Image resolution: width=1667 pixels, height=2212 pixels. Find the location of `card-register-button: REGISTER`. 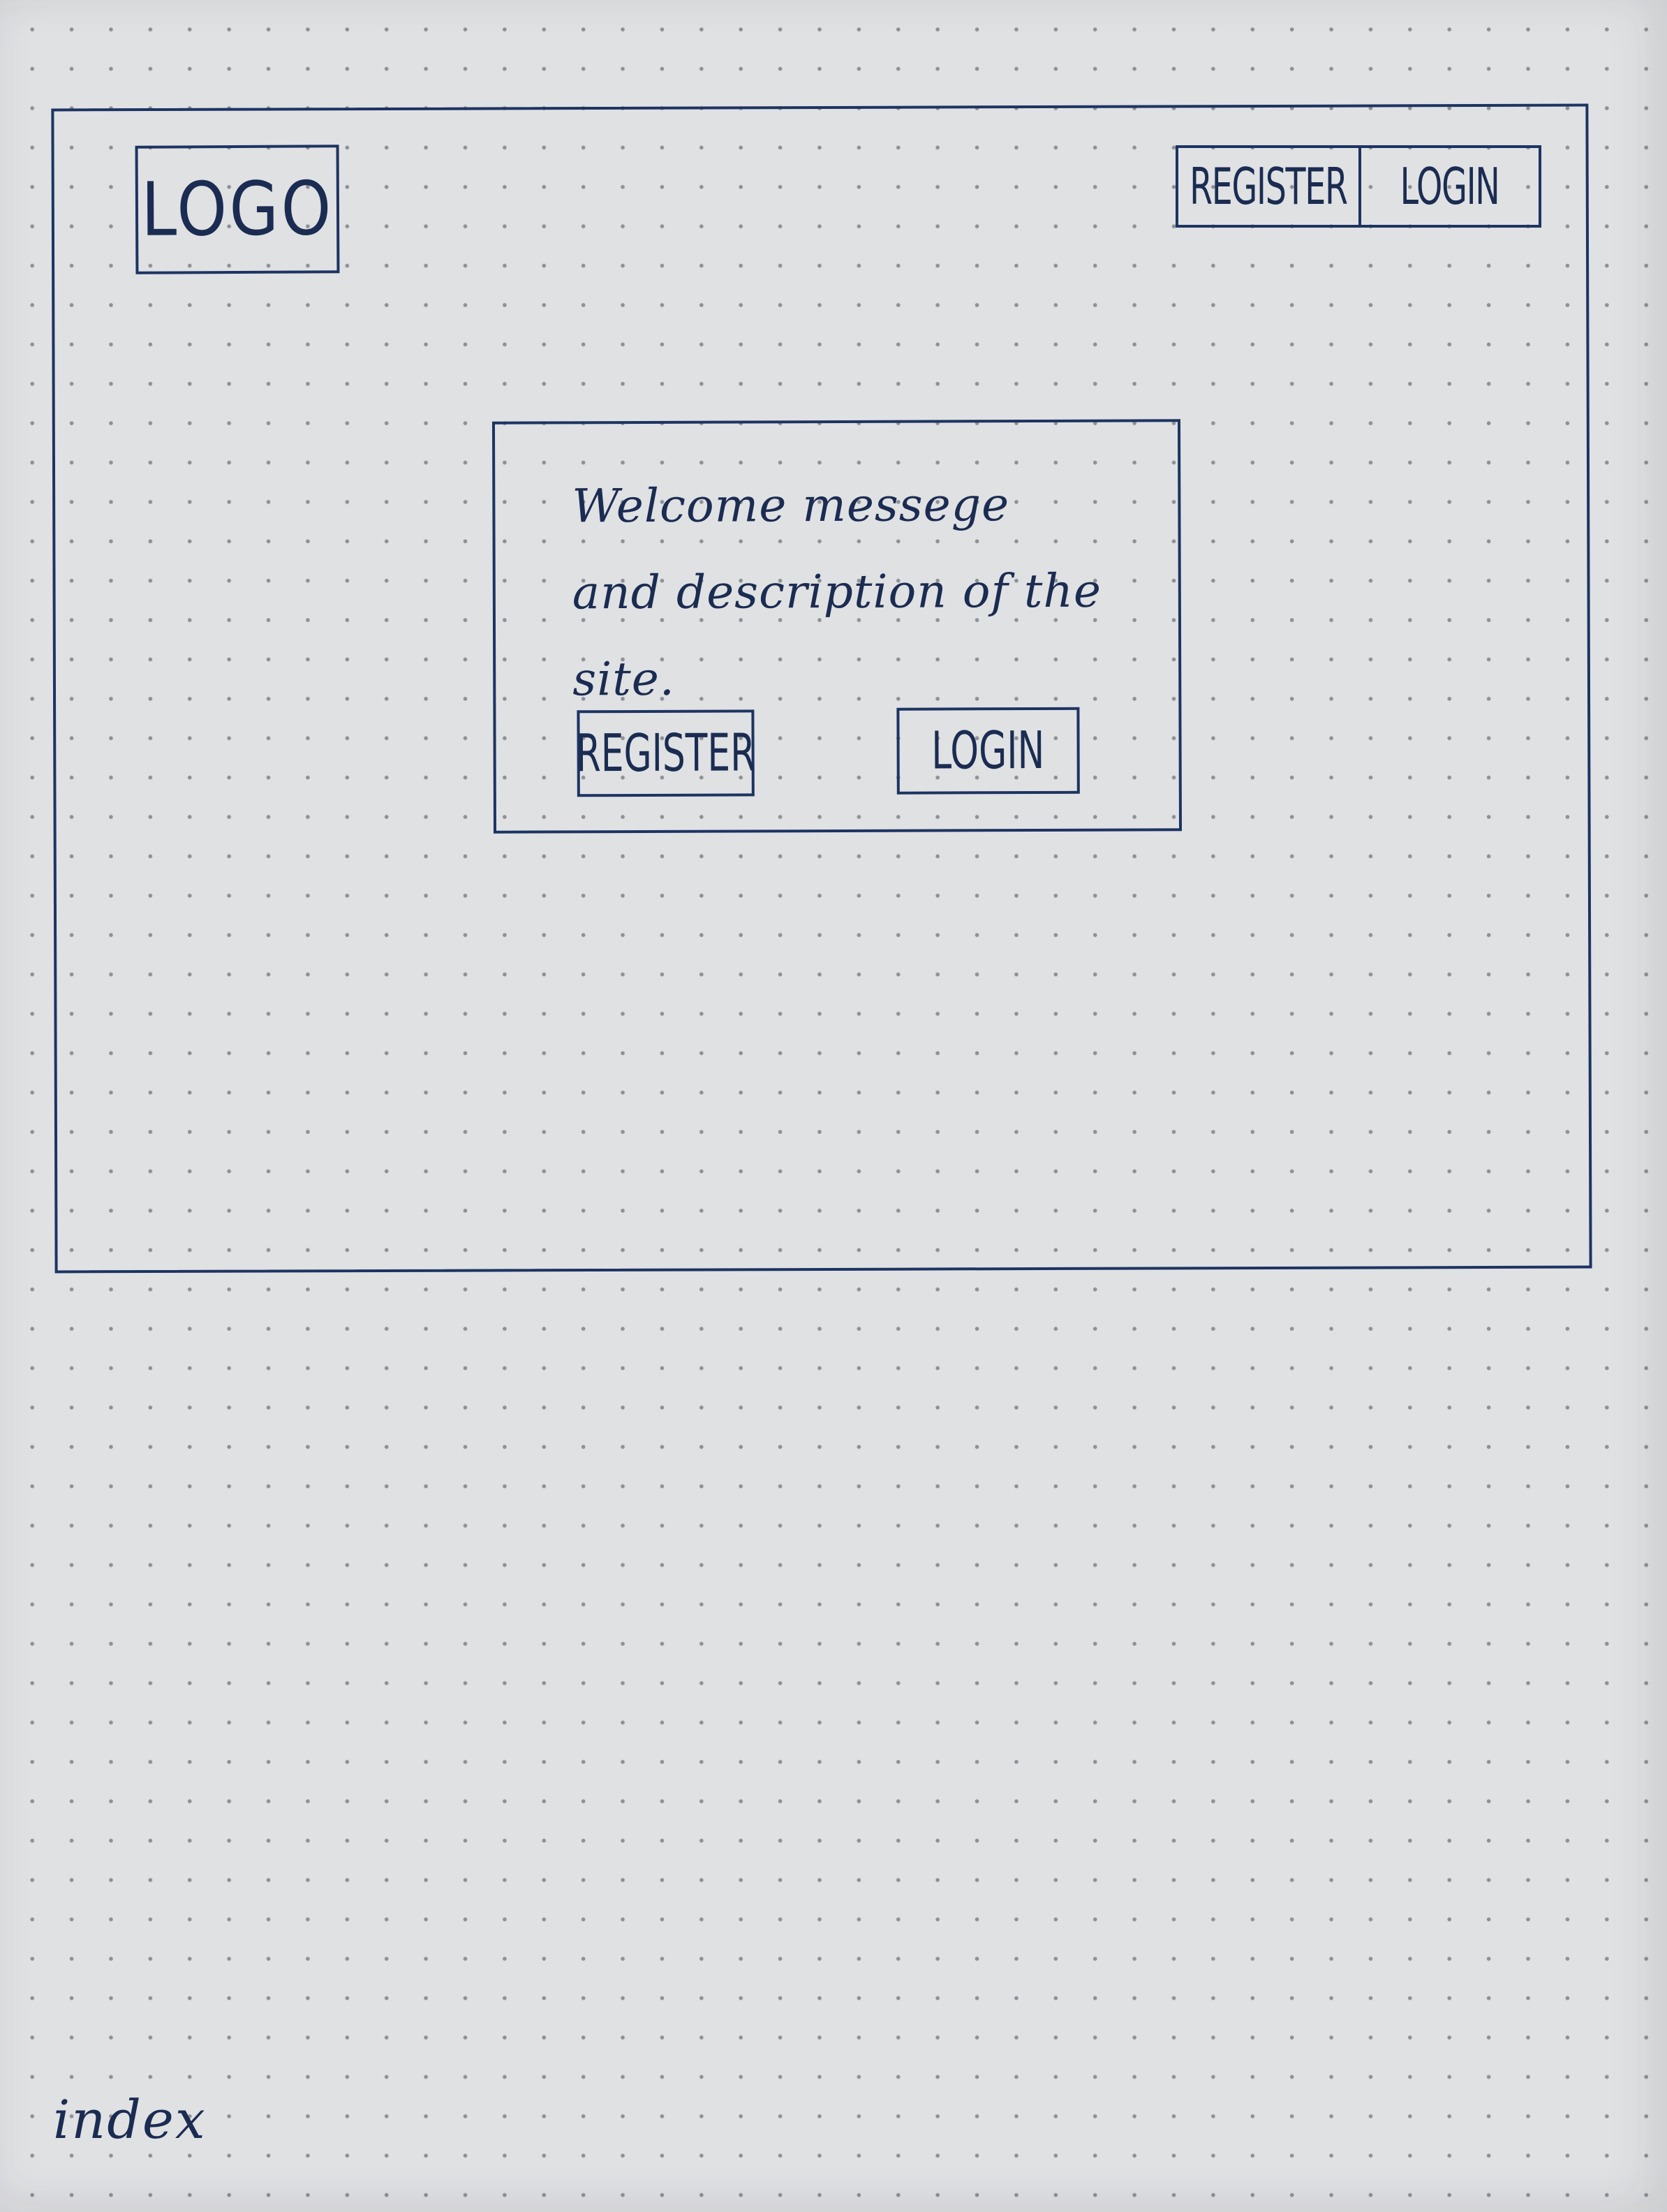

card-register-button: REGISTER is located at coordinates (665, 753).